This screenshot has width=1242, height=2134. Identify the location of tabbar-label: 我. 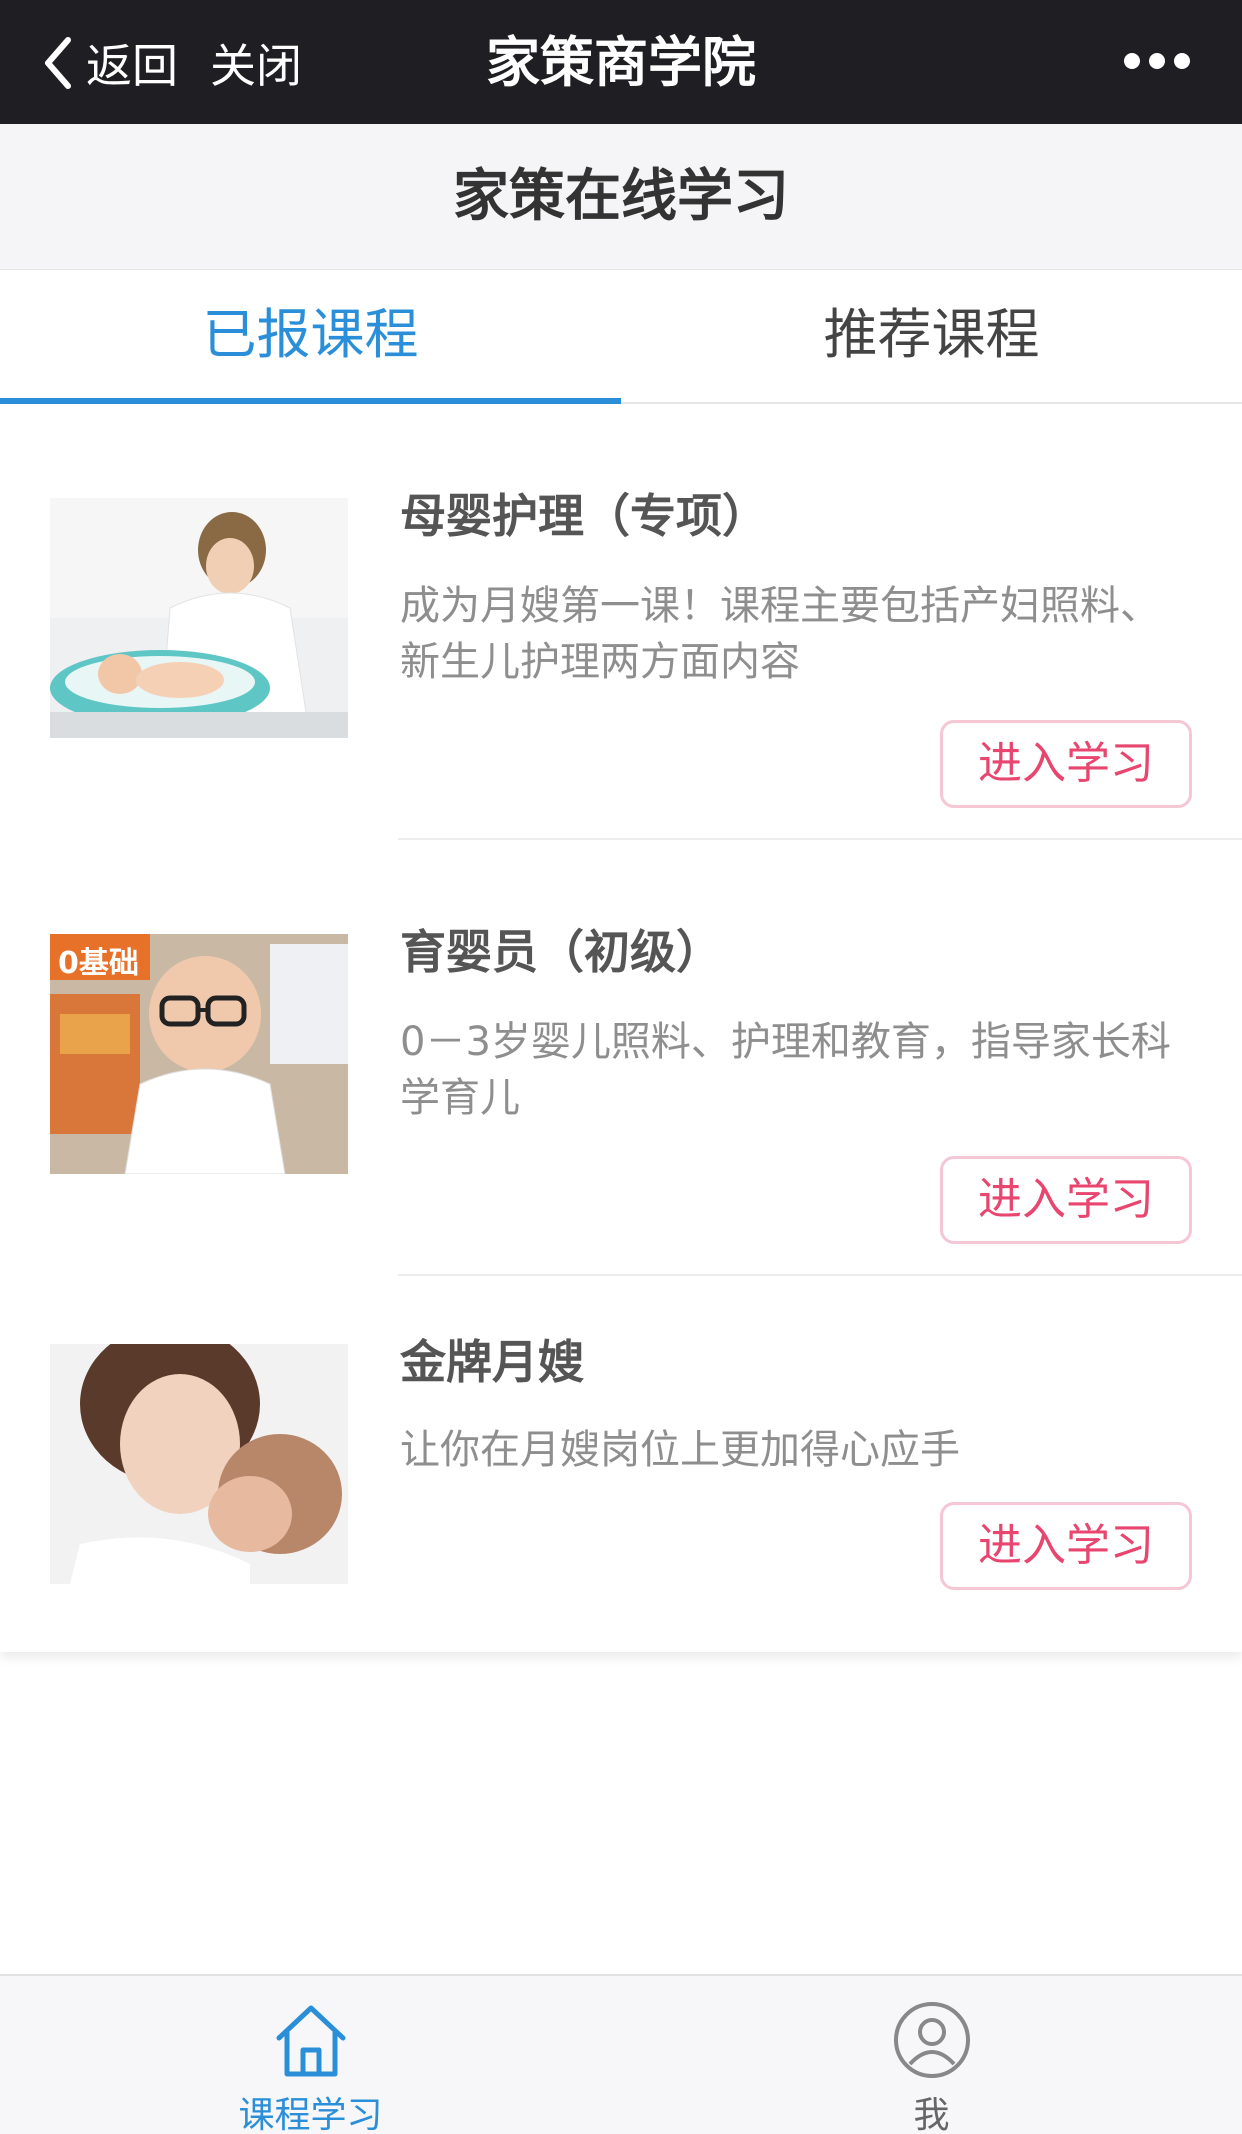
(931, 2114).